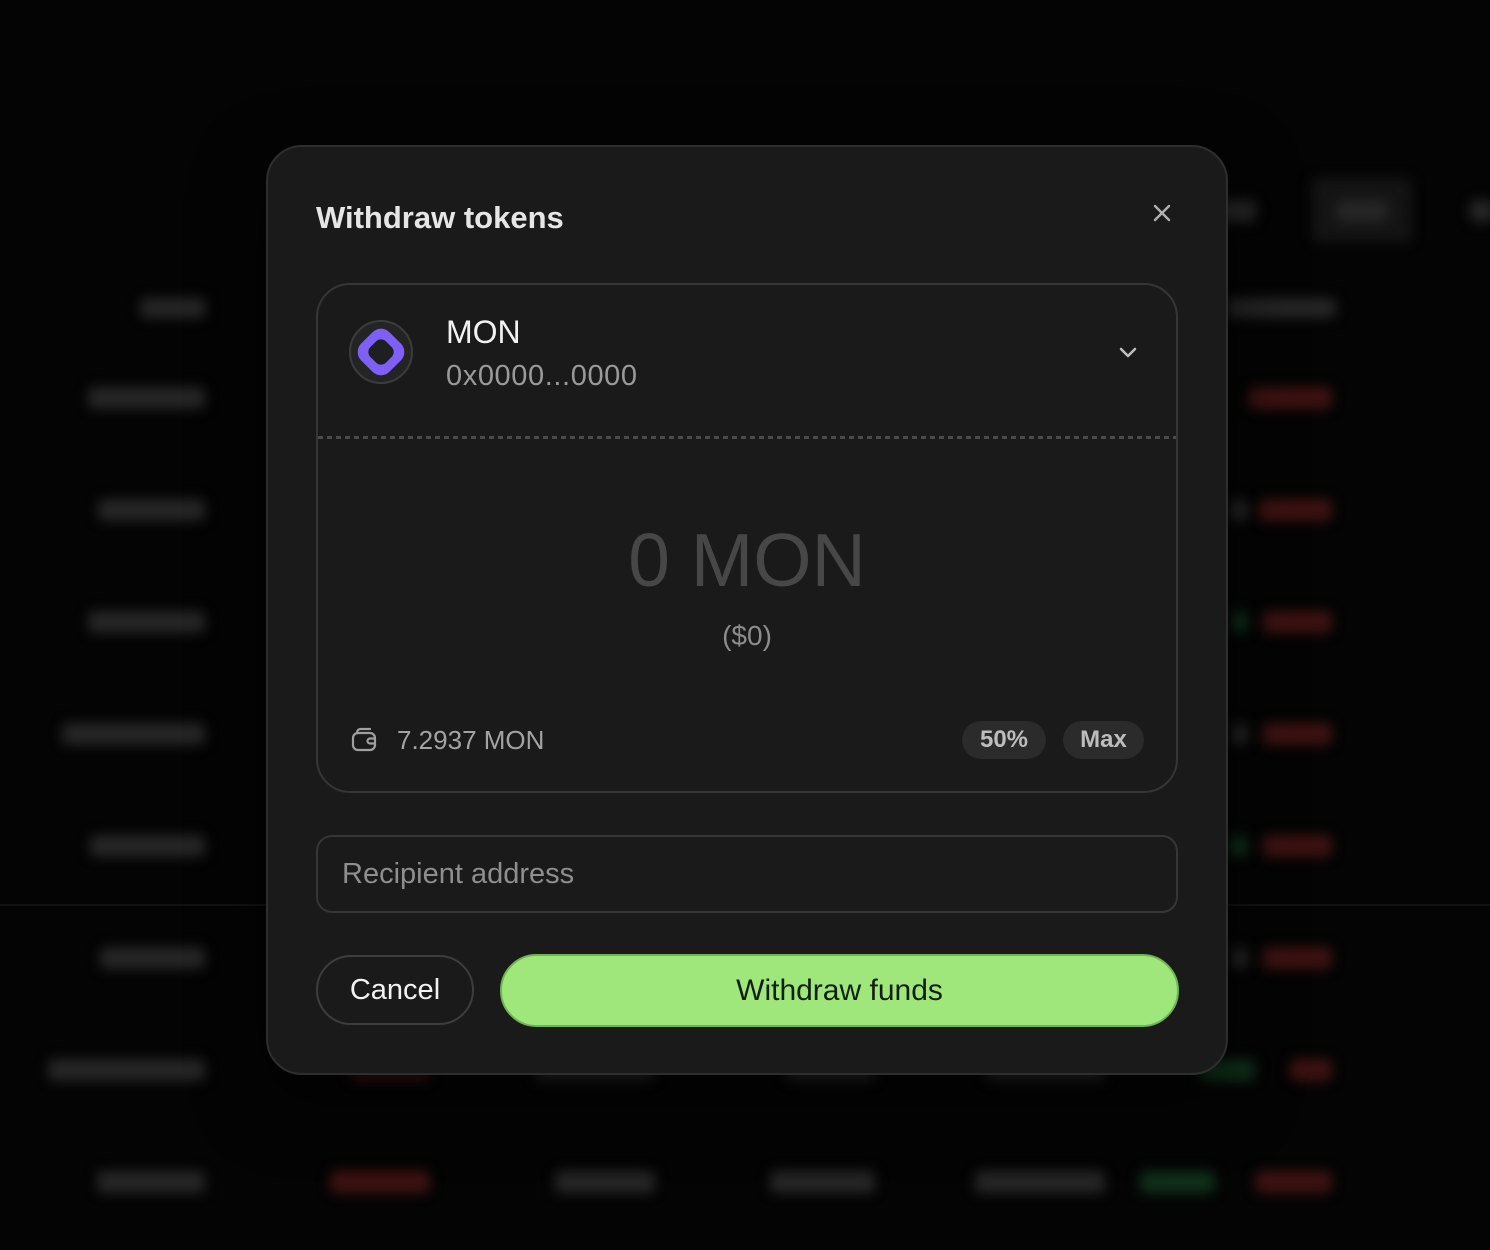 Image resolution: width=1490 pixels, height=1250 pixels. I want to click on max-amount-button: Max, so click(1103, 740).